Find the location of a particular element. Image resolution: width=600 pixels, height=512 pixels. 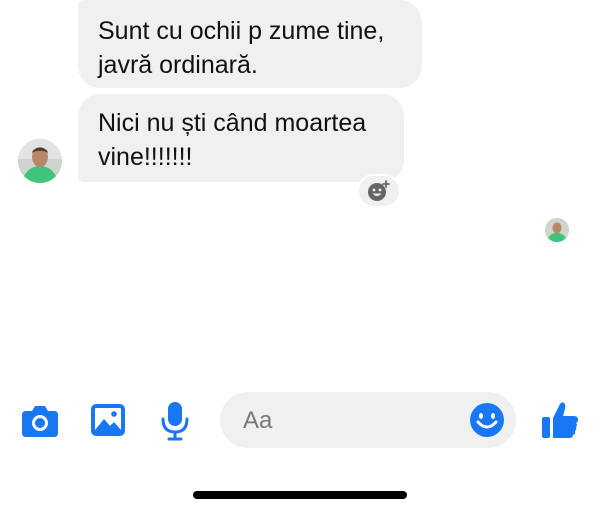

add-reaction-icon is located at coordinates (379, 190).